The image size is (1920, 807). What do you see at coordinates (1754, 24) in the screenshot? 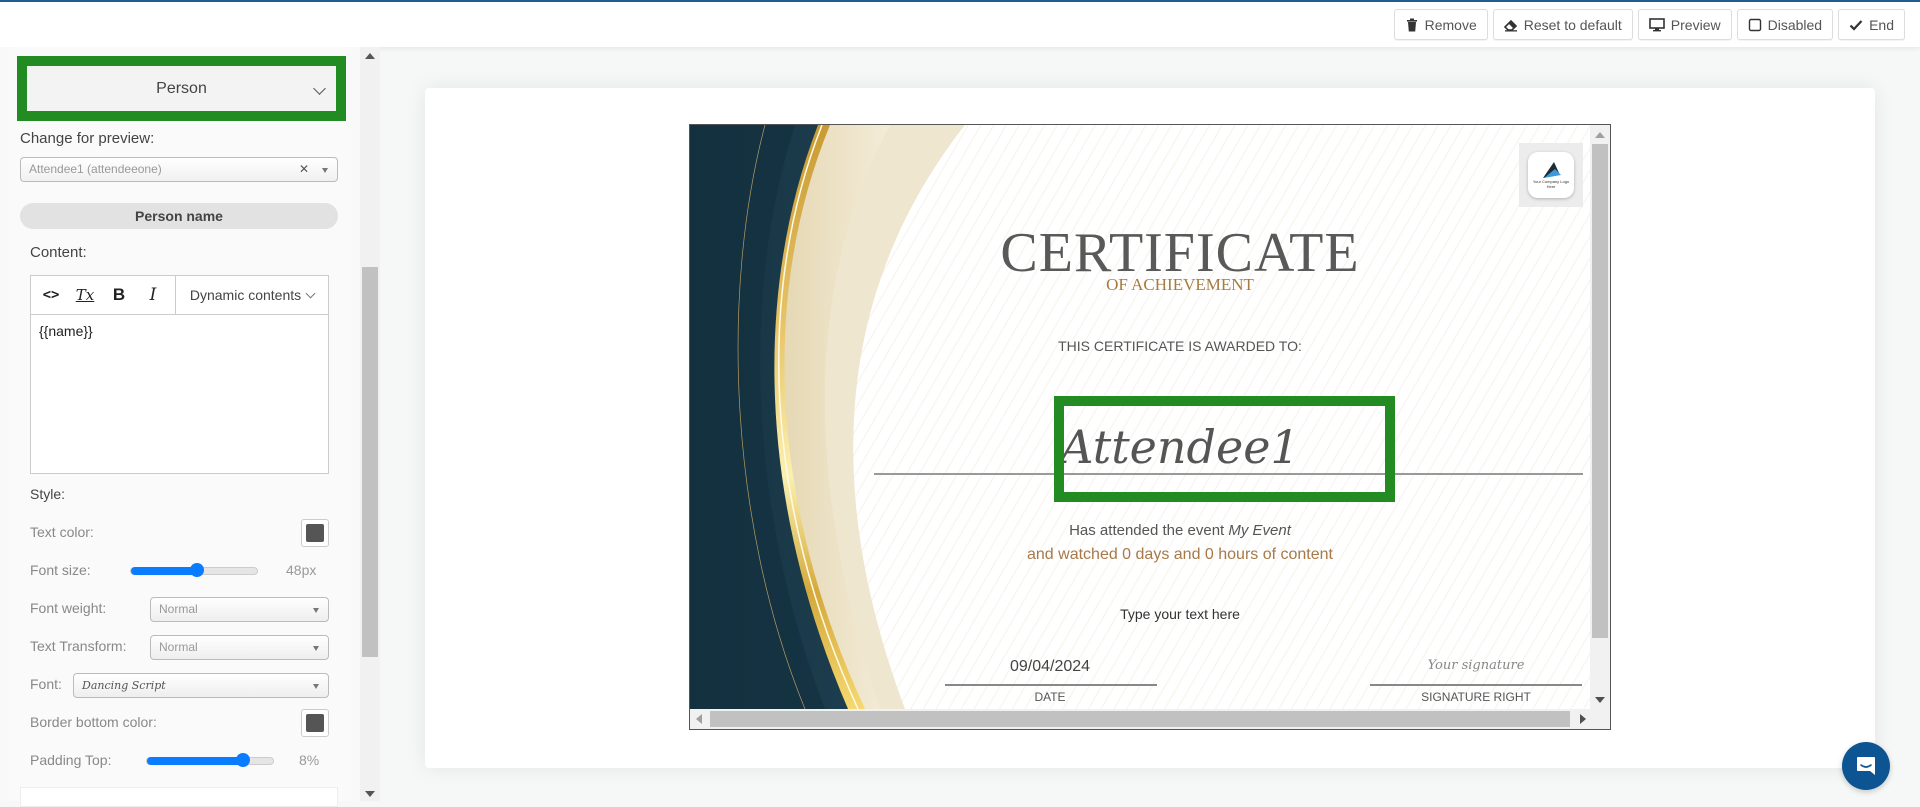
I see `checkbox-icon` at bounding box center [1754, 24].